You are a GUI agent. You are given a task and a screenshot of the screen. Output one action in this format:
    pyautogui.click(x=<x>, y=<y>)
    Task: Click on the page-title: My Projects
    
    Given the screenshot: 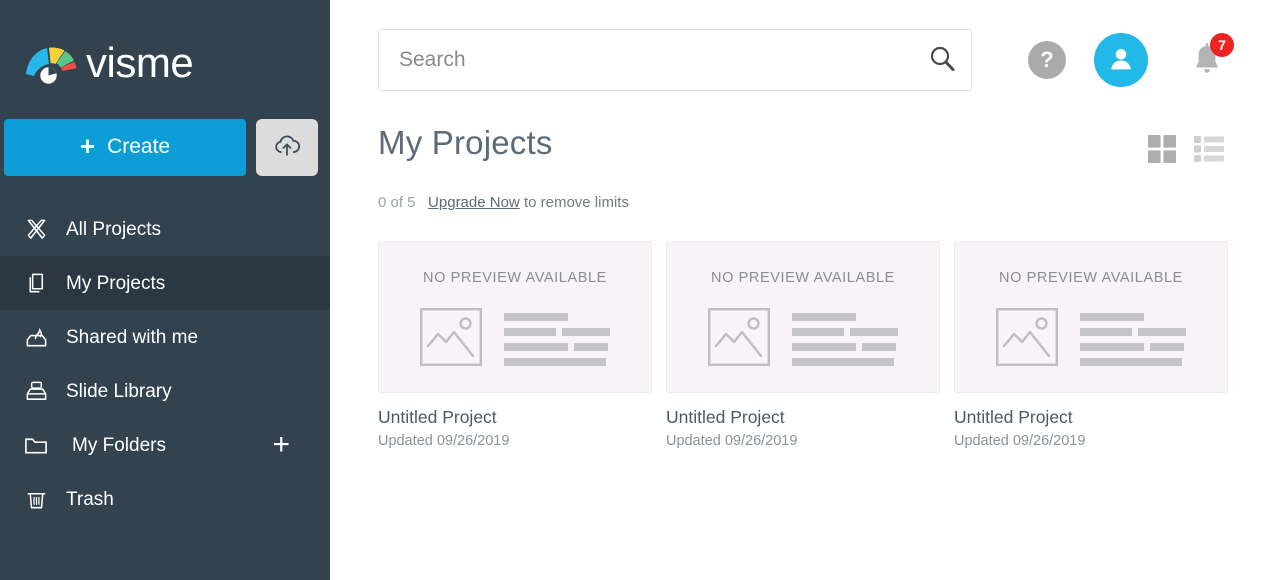 What is the action you would take?
    pyautogui.click(x=465, y=142)
    